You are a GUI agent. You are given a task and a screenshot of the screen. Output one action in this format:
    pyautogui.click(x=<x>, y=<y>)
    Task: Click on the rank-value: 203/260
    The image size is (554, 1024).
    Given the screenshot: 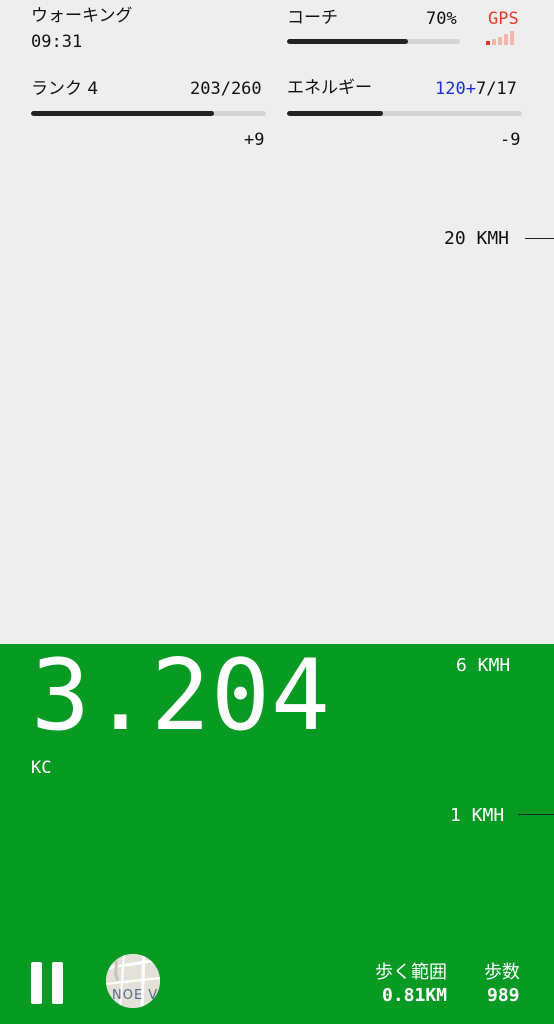 What is the action you would take?
    pyautogui.click(x=226, y=89)
    